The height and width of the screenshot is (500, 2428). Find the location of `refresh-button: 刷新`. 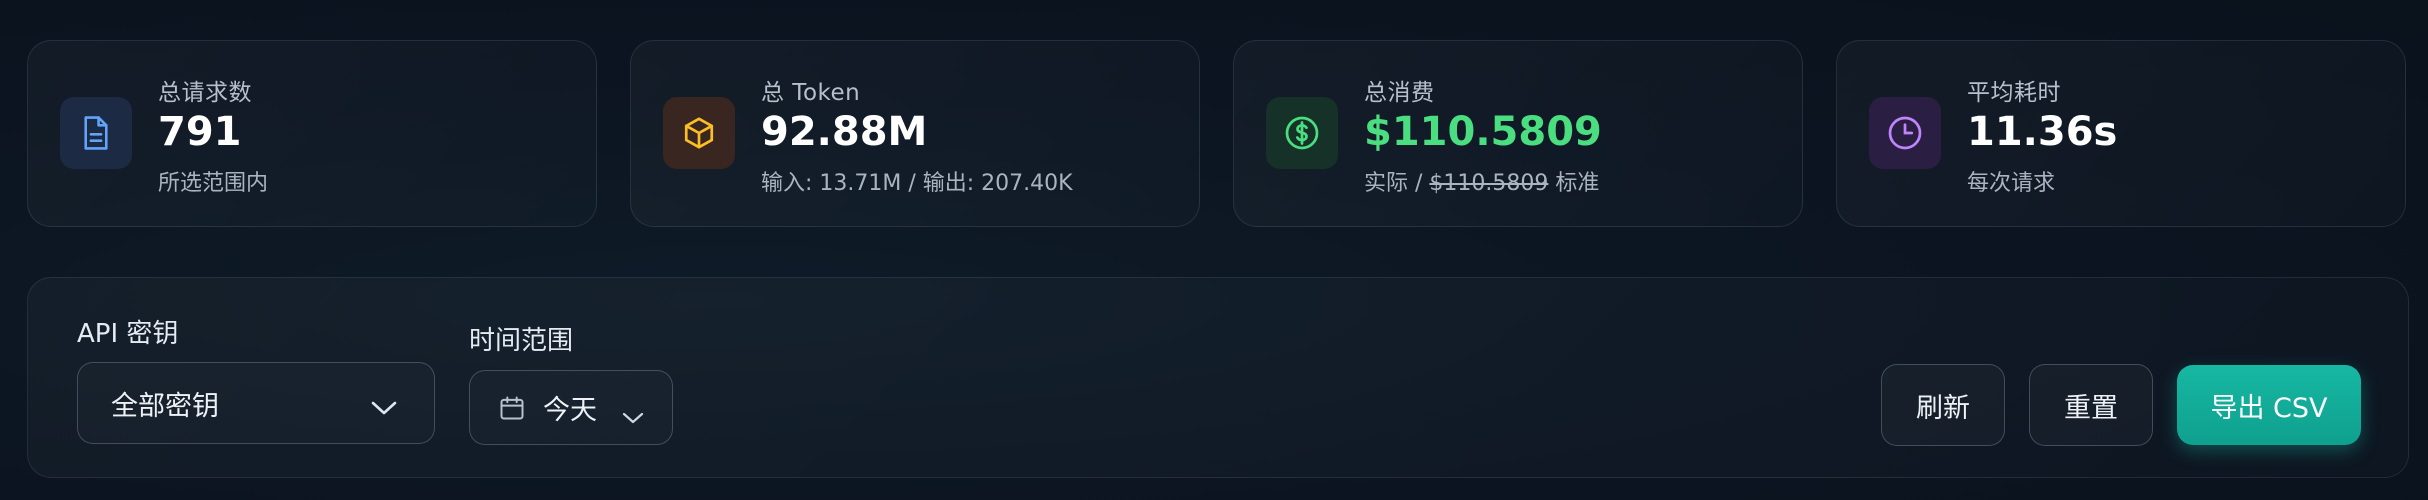

refresh-button: 刷新 is located at coordinates (1943, 405).